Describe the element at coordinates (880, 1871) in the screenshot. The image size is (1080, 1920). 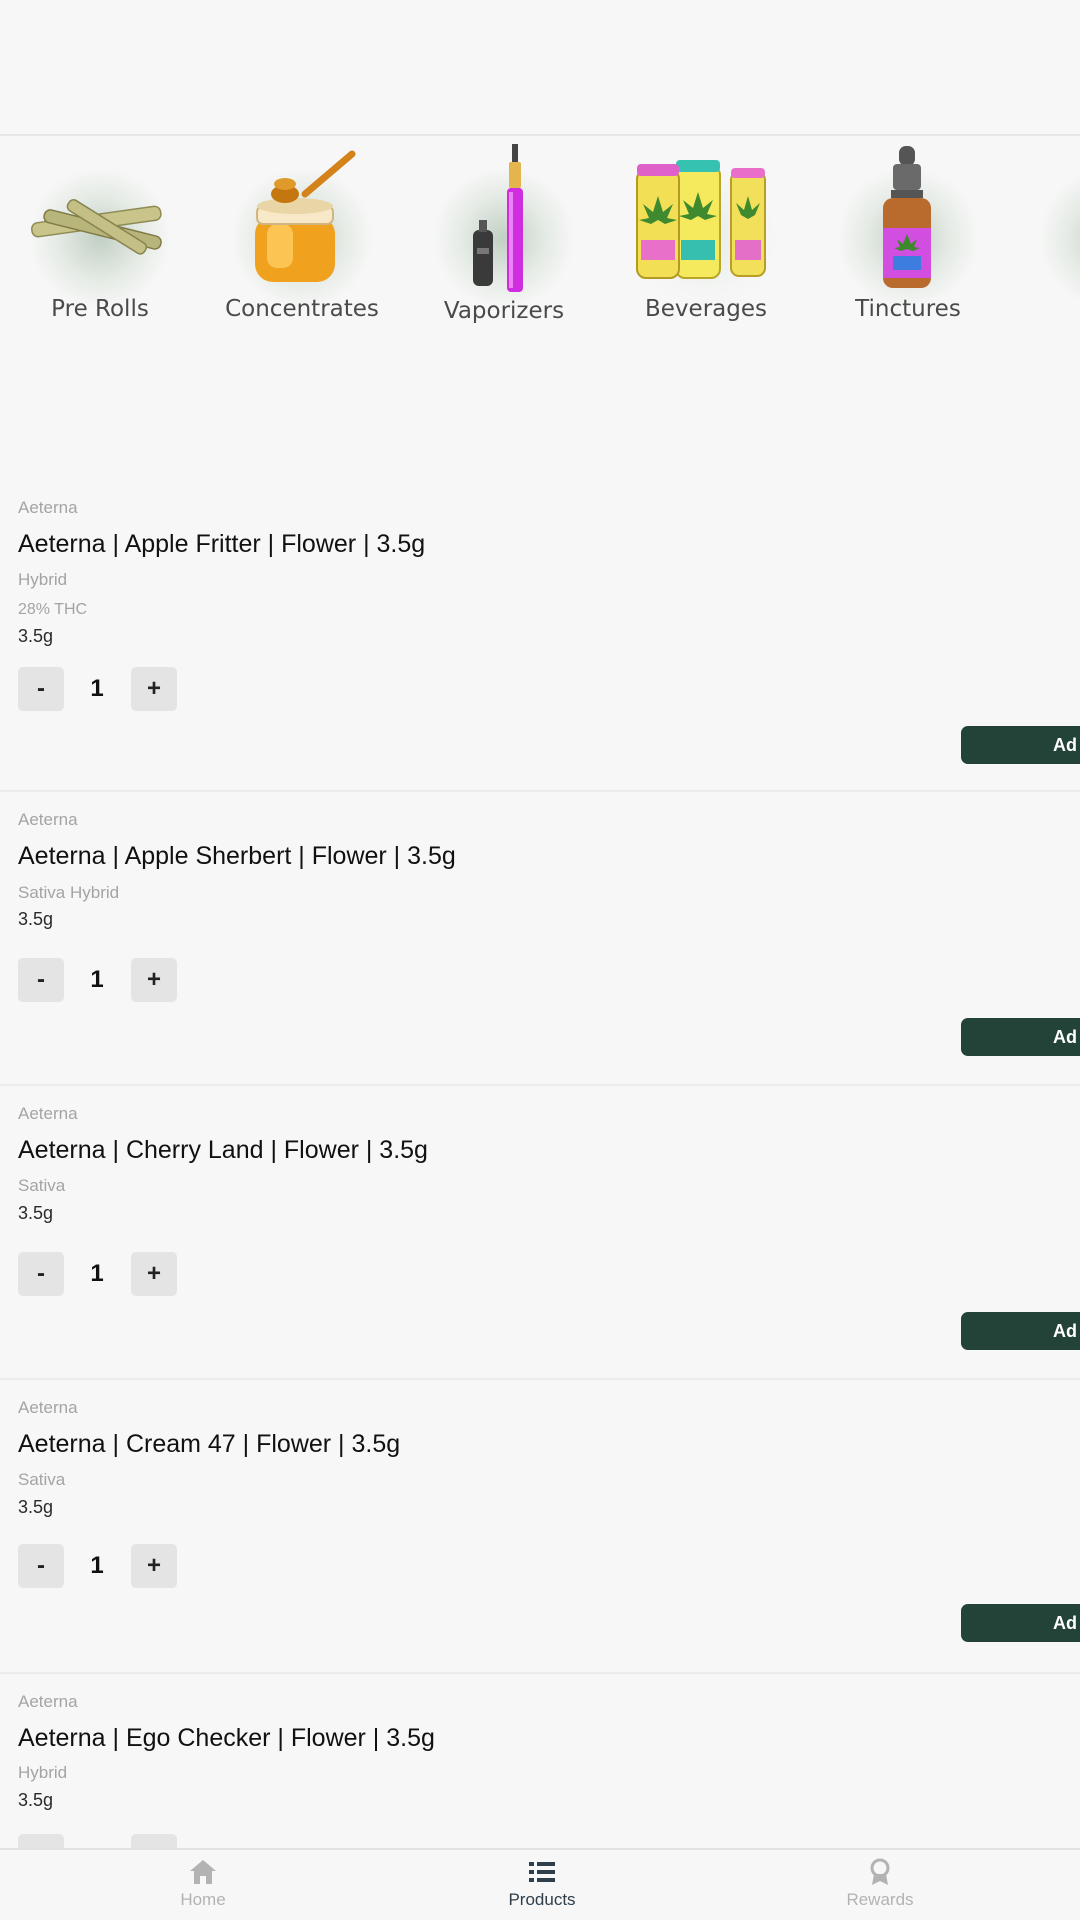
I see `rewards-icon` at that location.